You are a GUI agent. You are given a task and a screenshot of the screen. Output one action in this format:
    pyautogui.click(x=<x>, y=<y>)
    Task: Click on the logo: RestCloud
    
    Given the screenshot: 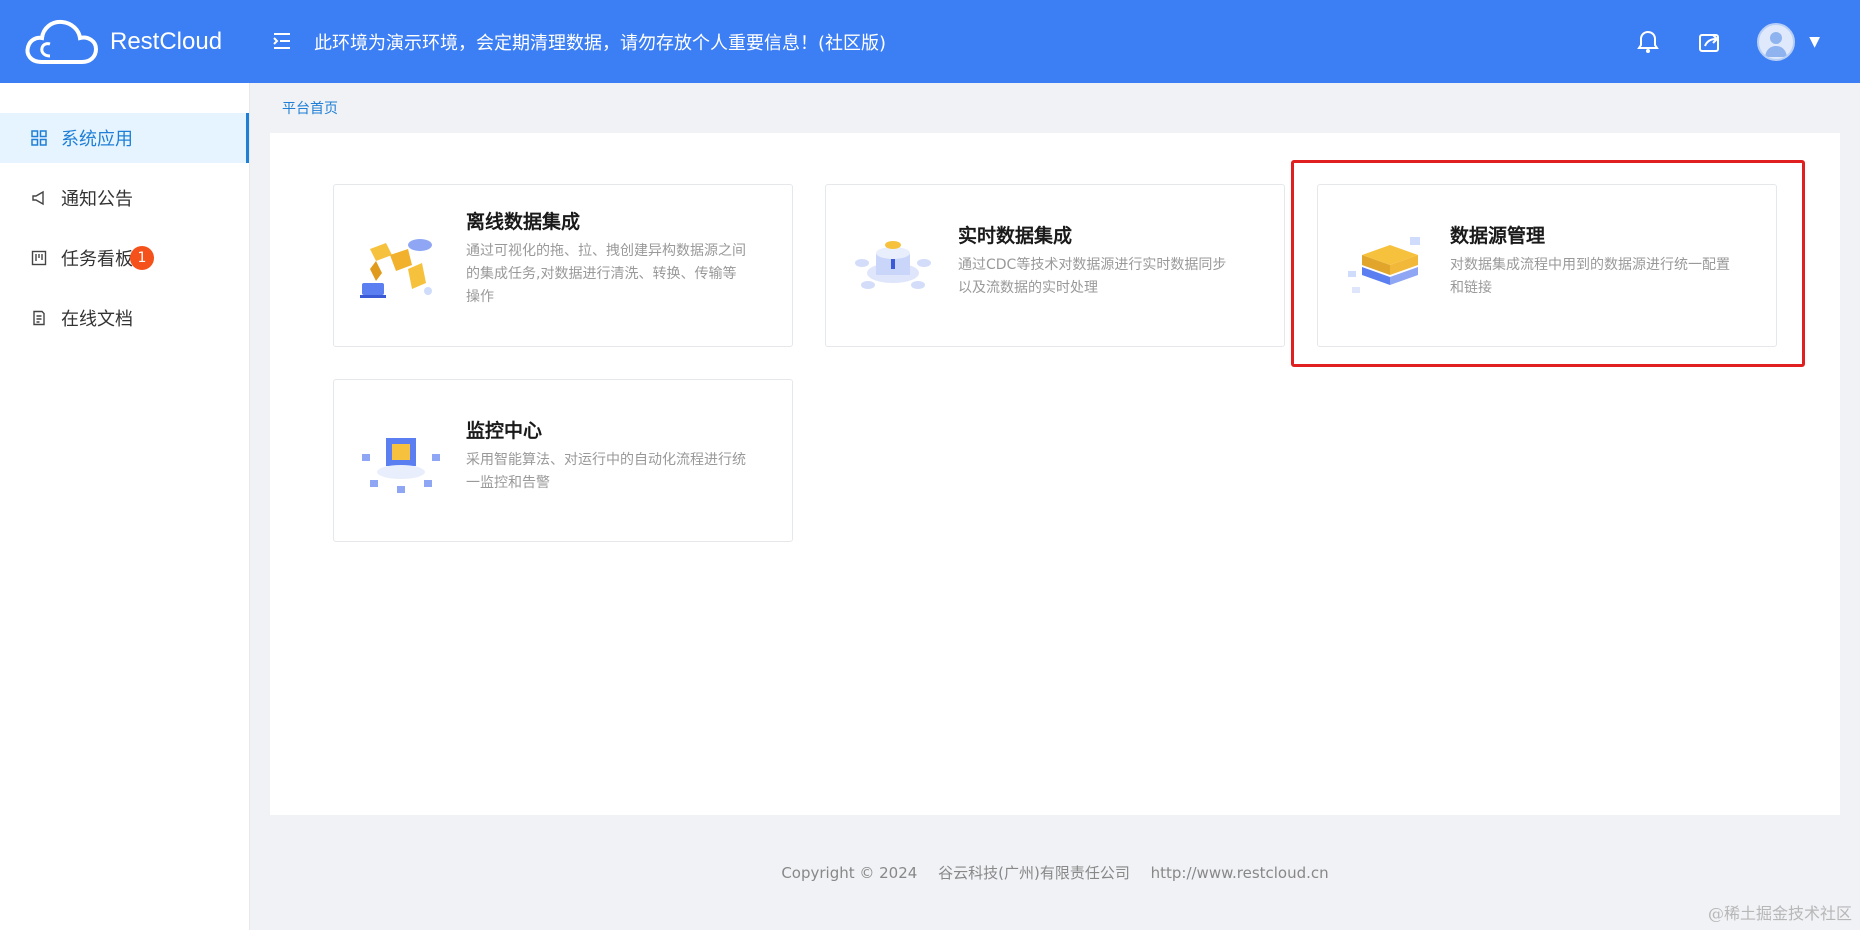 What is the action you would take?
    pyautogui.click(x=137, y=42)
    